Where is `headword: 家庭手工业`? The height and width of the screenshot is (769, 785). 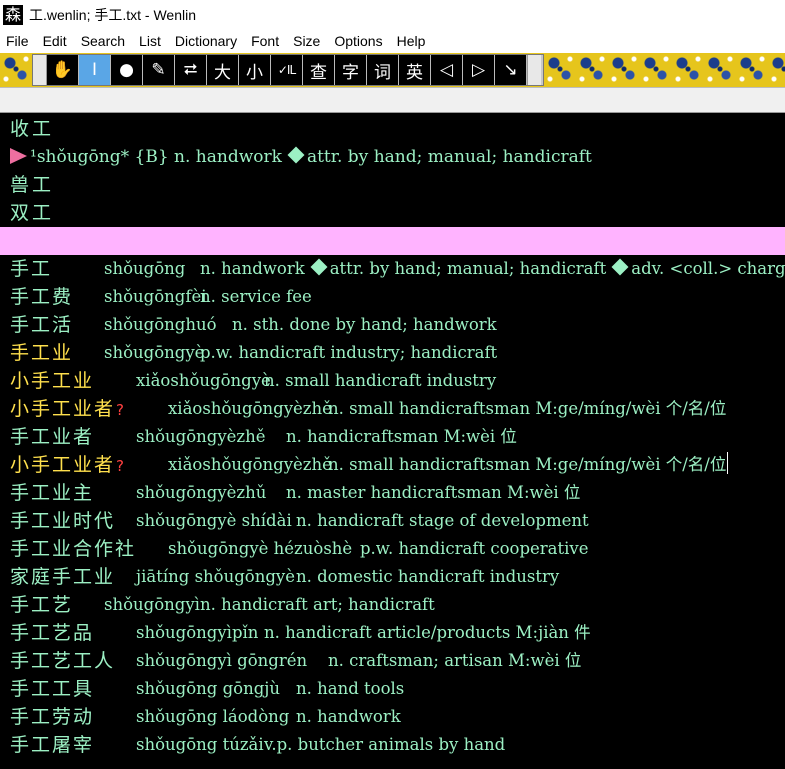
headword: 家庭手工业 is located at coordinates (63, 577).